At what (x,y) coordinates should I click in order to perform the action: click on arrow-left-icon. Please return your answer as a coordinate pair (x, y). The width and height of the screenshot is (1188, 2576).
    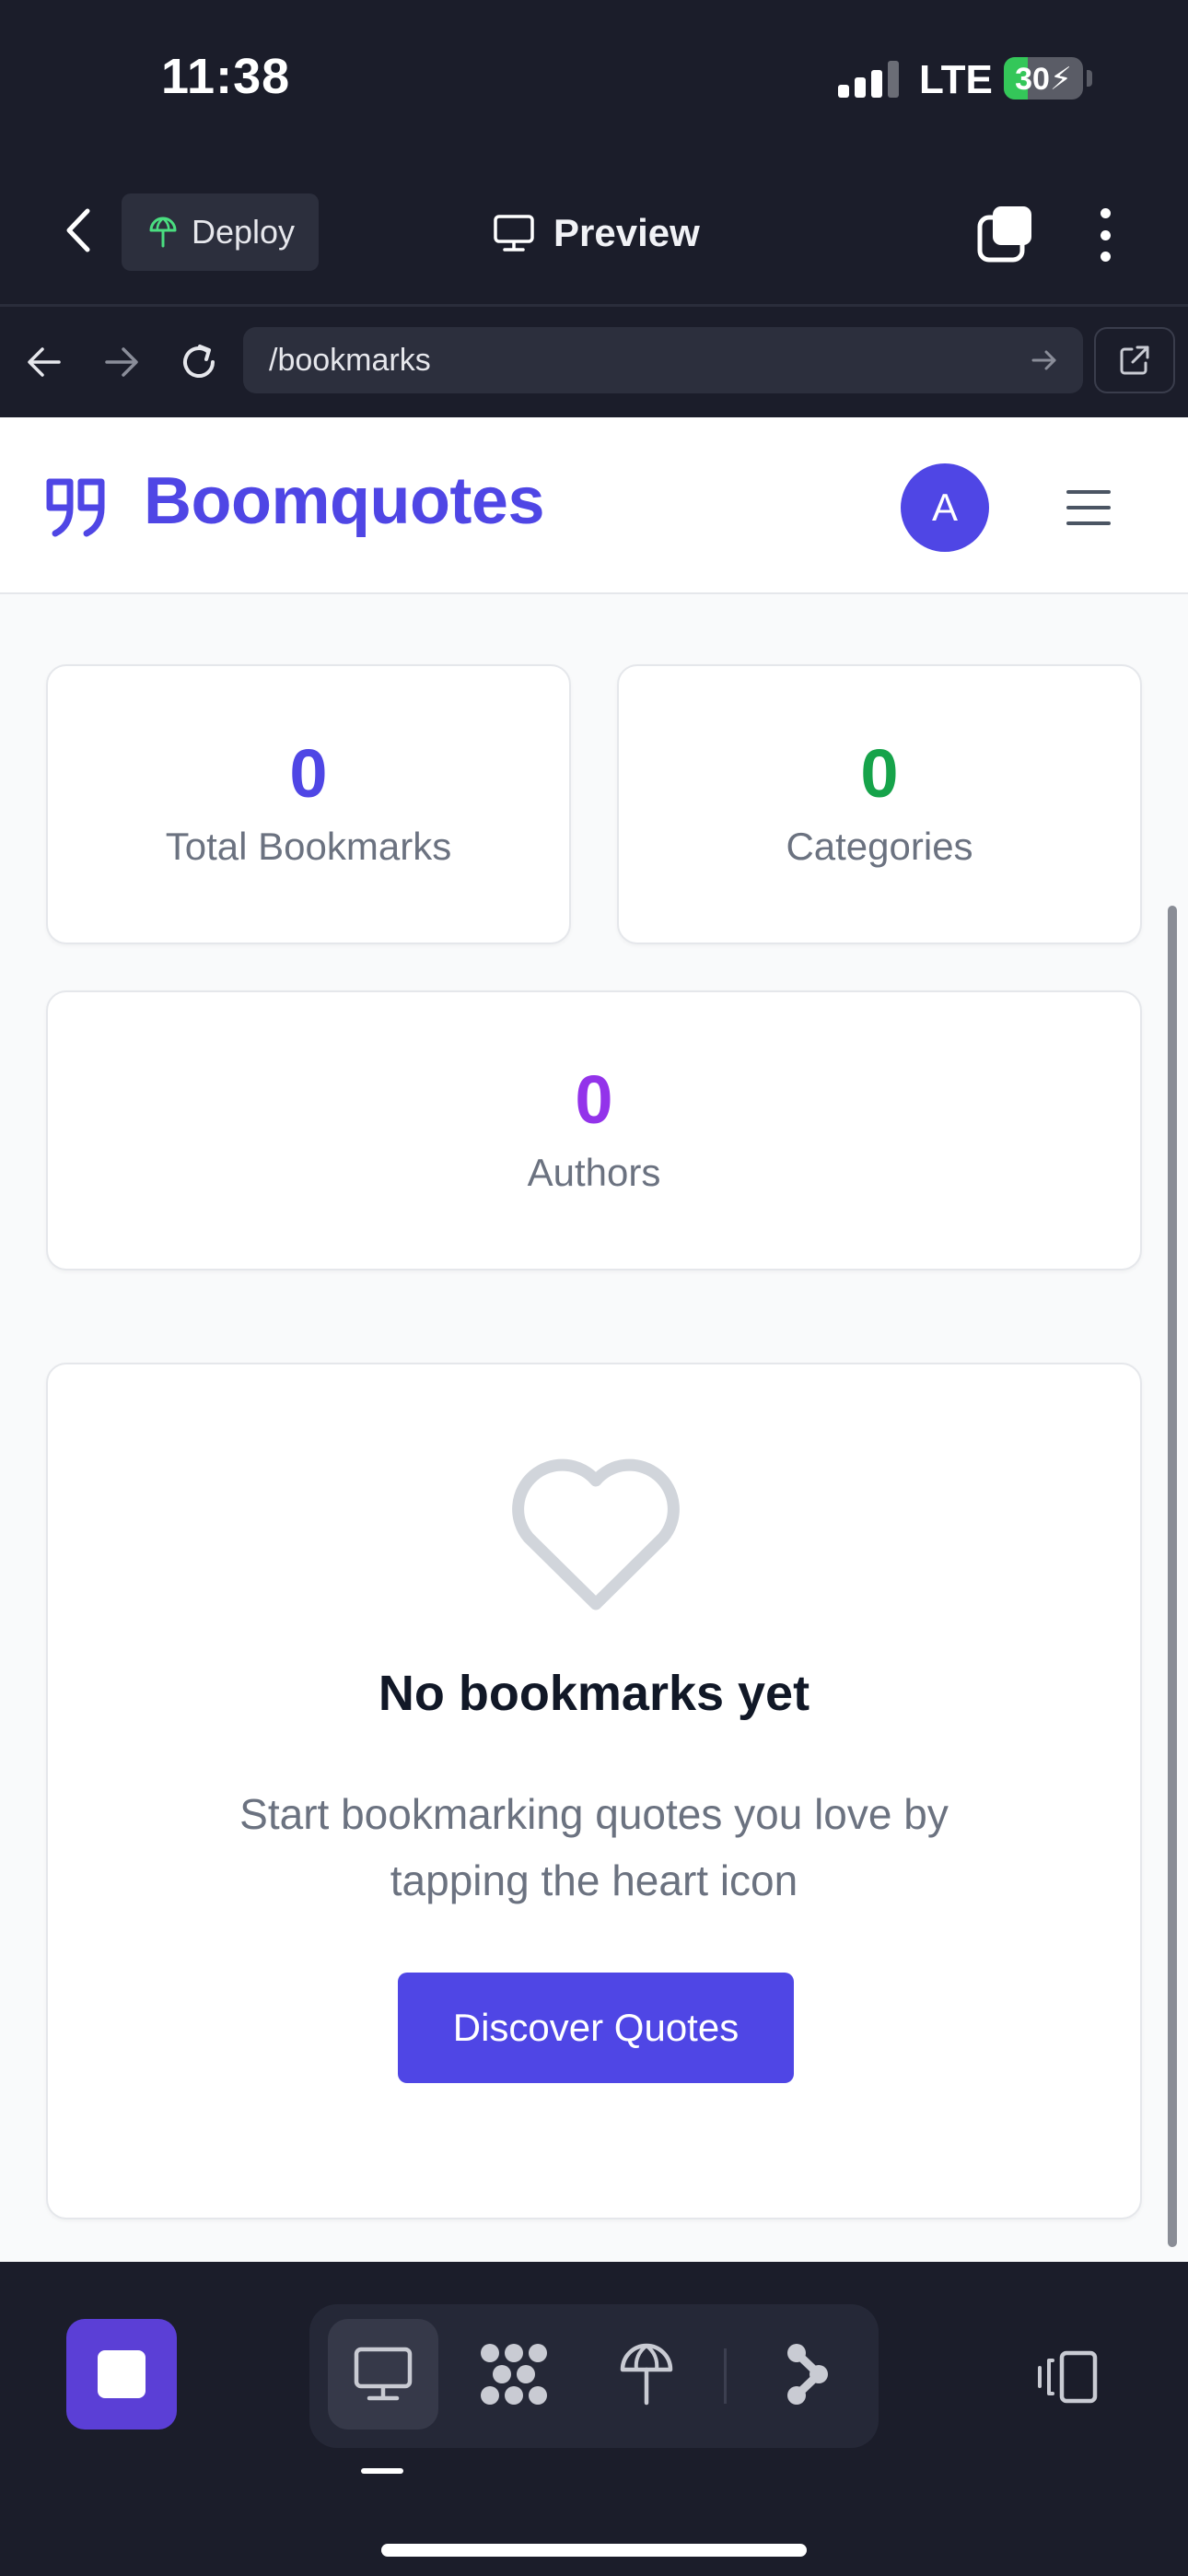
    Looking at the image, I should click on (44, 362).